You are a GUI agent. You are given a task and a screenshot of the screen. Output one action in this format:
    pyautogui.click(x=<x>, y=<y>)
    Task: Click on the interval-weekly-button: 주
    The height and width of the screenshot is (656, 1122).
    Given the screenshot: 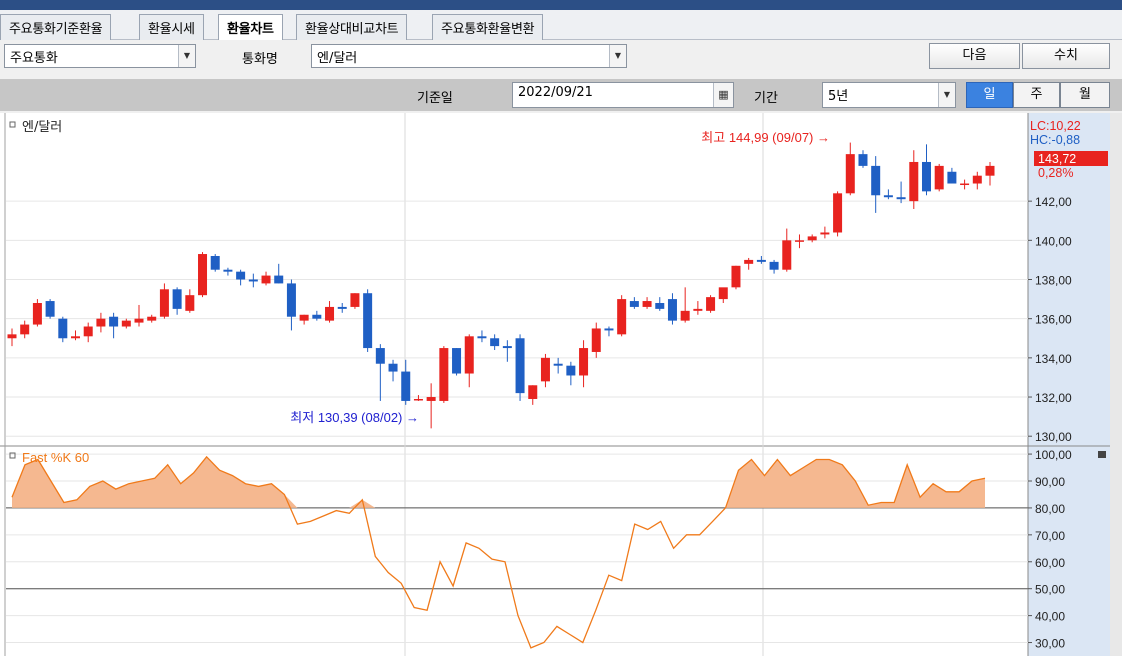 What is the action you would take?
    pyautogui.click(x=1036, y=95)
    